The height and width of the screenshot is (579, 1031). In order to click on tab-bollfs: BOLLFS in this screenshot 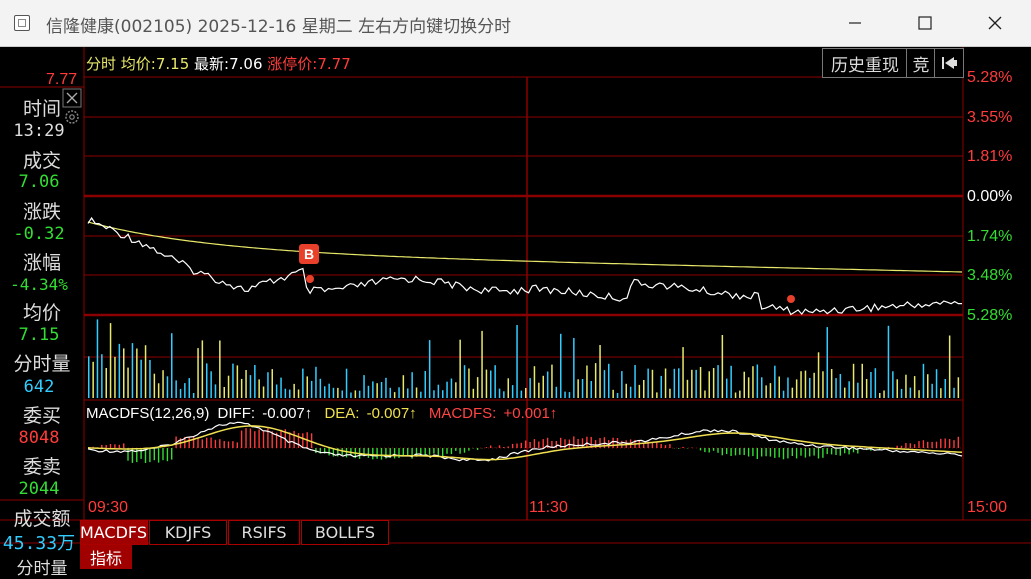, I will do `click(345, 532)`.